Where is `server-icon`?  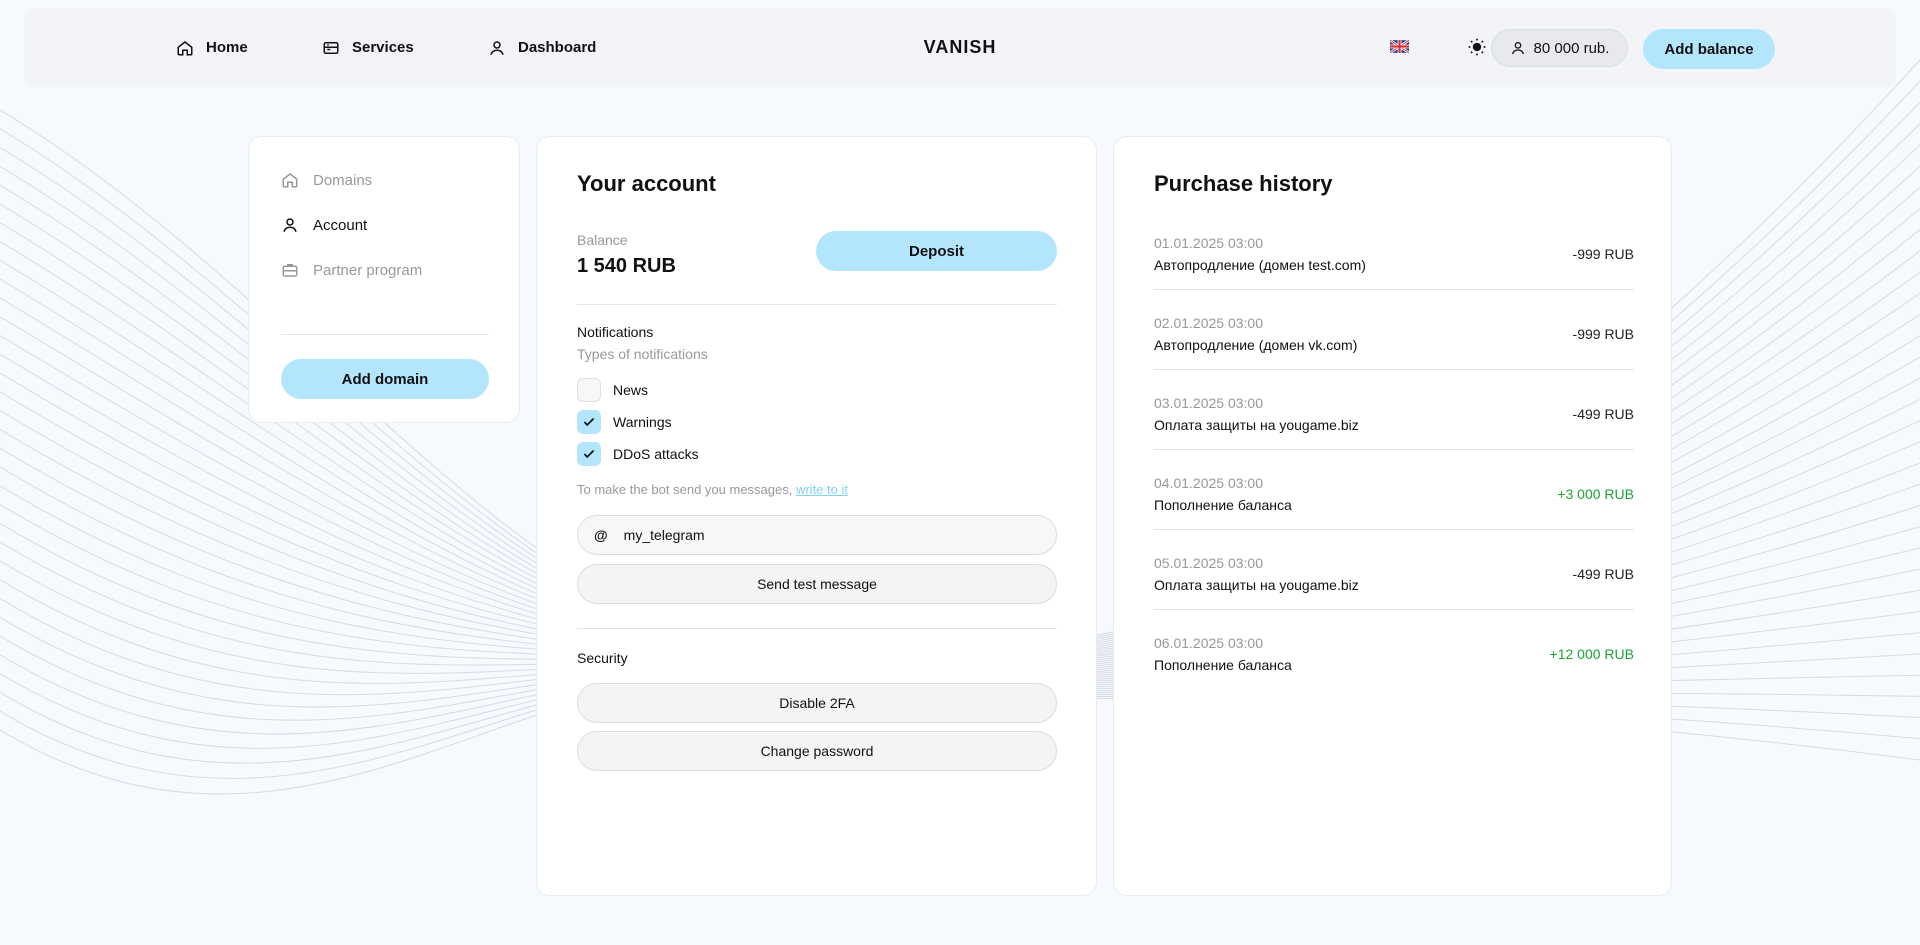
server-icon is located at coordinates (331, 47).